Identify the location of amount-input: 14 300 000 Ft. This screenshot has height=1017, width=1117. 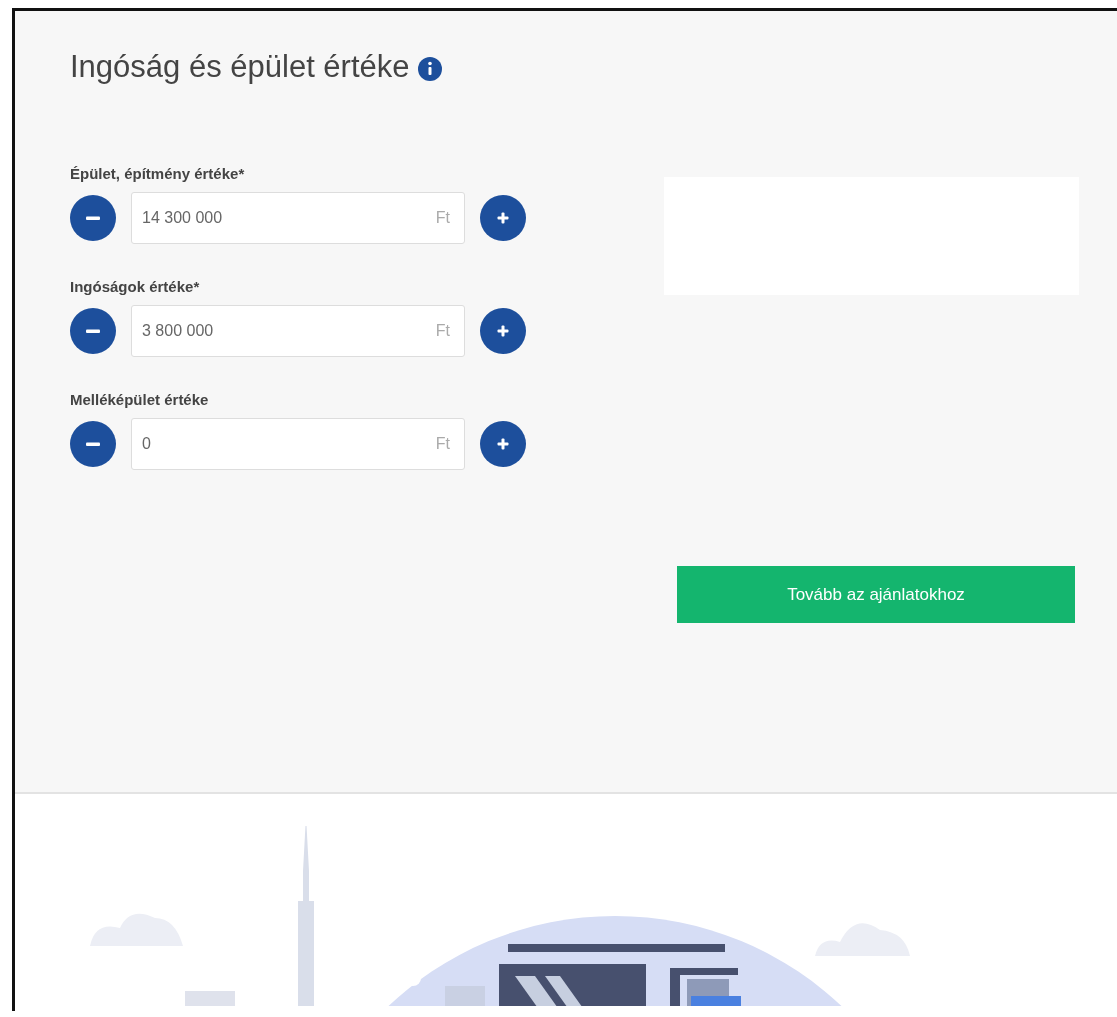
(298, 218).